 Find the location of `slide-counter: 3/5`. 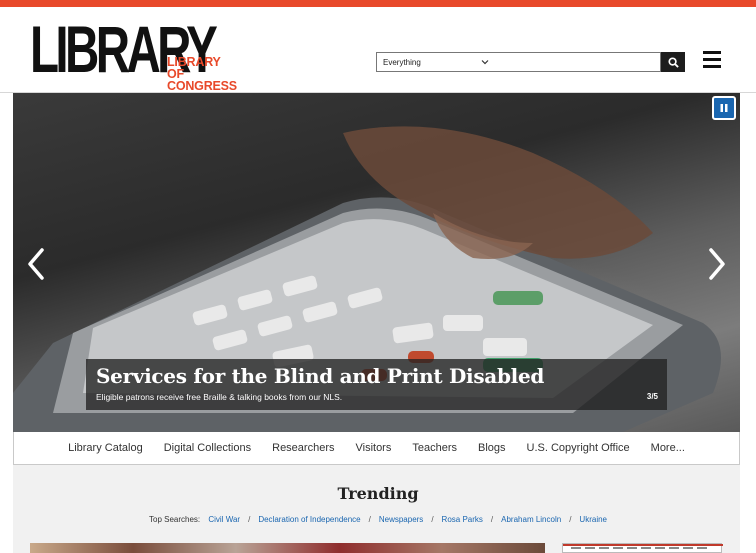

slide-counter: 3/5 is located at coordinates (652, 396).